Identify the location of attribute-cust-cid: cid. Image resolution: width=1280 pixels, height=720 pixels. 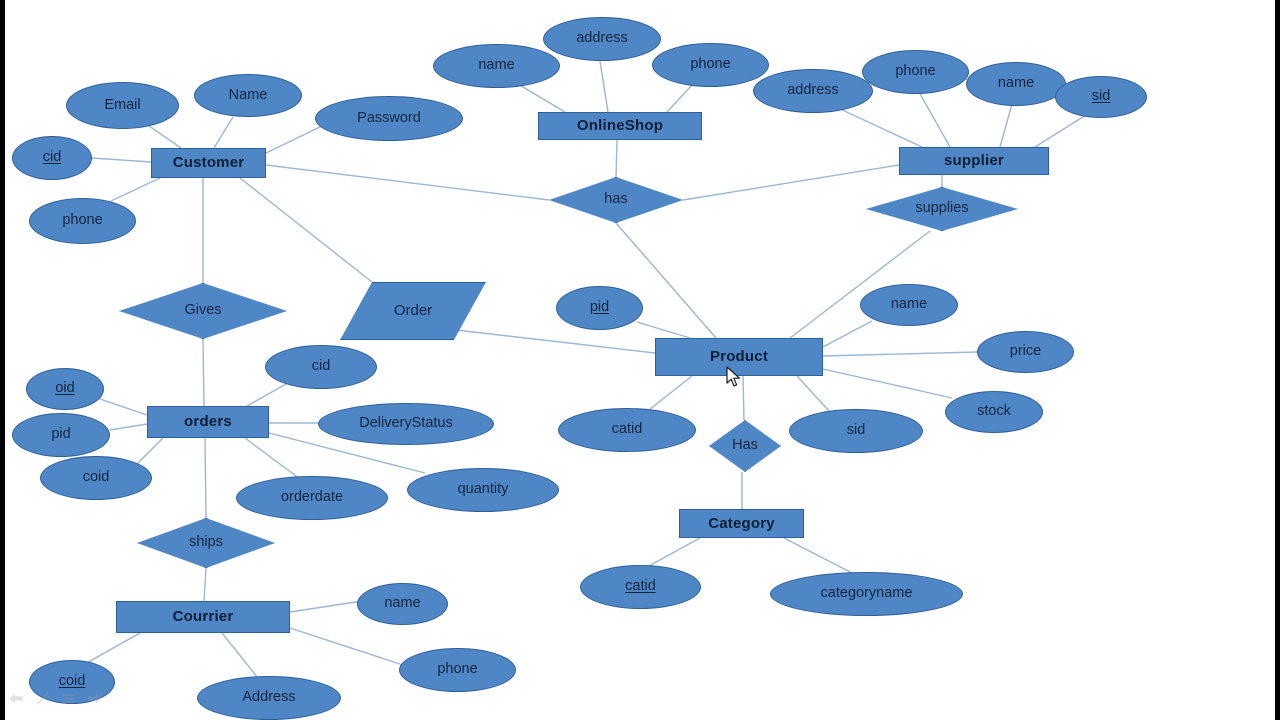
(52, 158).